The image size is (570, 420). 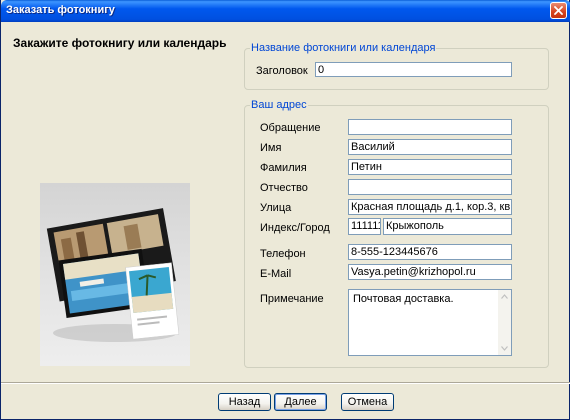 I want to click on last-name-label: Фамилия, so click(x=283, y=168).